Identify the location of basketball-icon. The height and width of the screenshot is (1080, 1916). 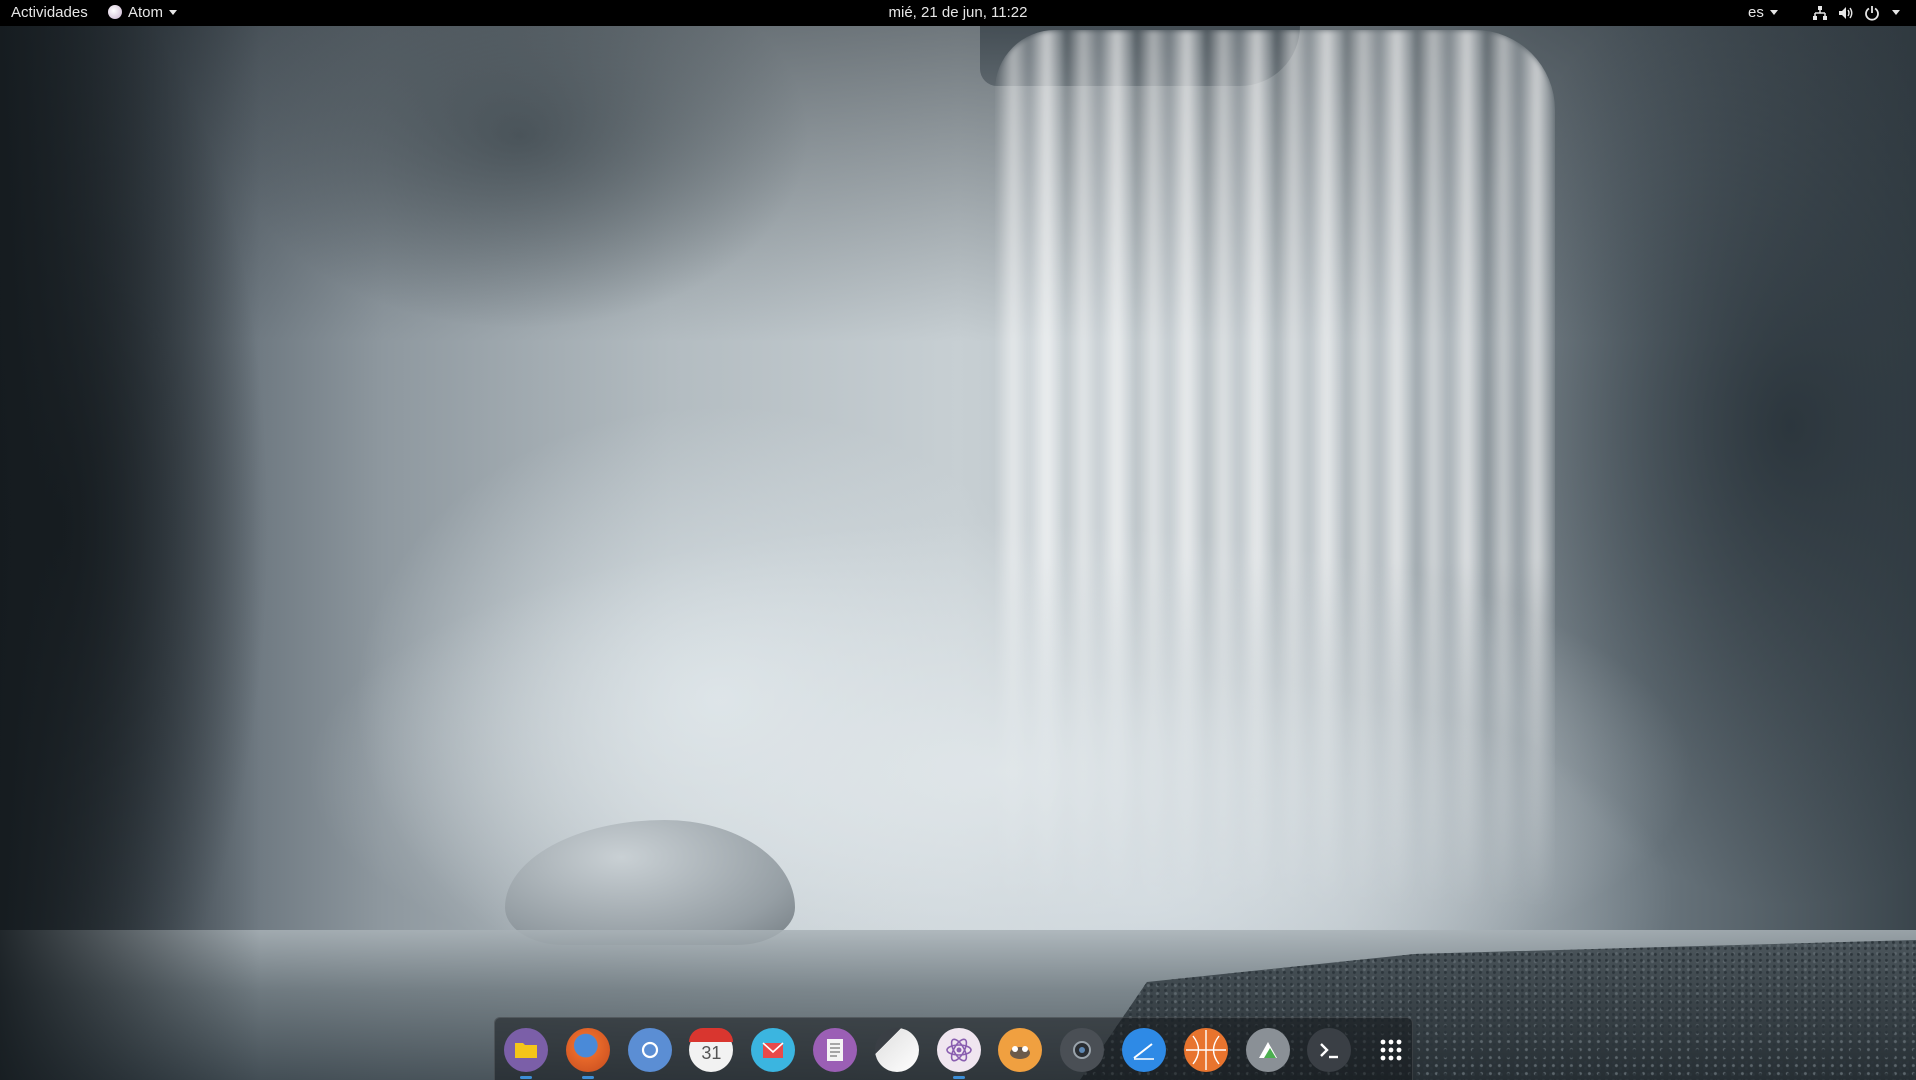
(1205, 1050).